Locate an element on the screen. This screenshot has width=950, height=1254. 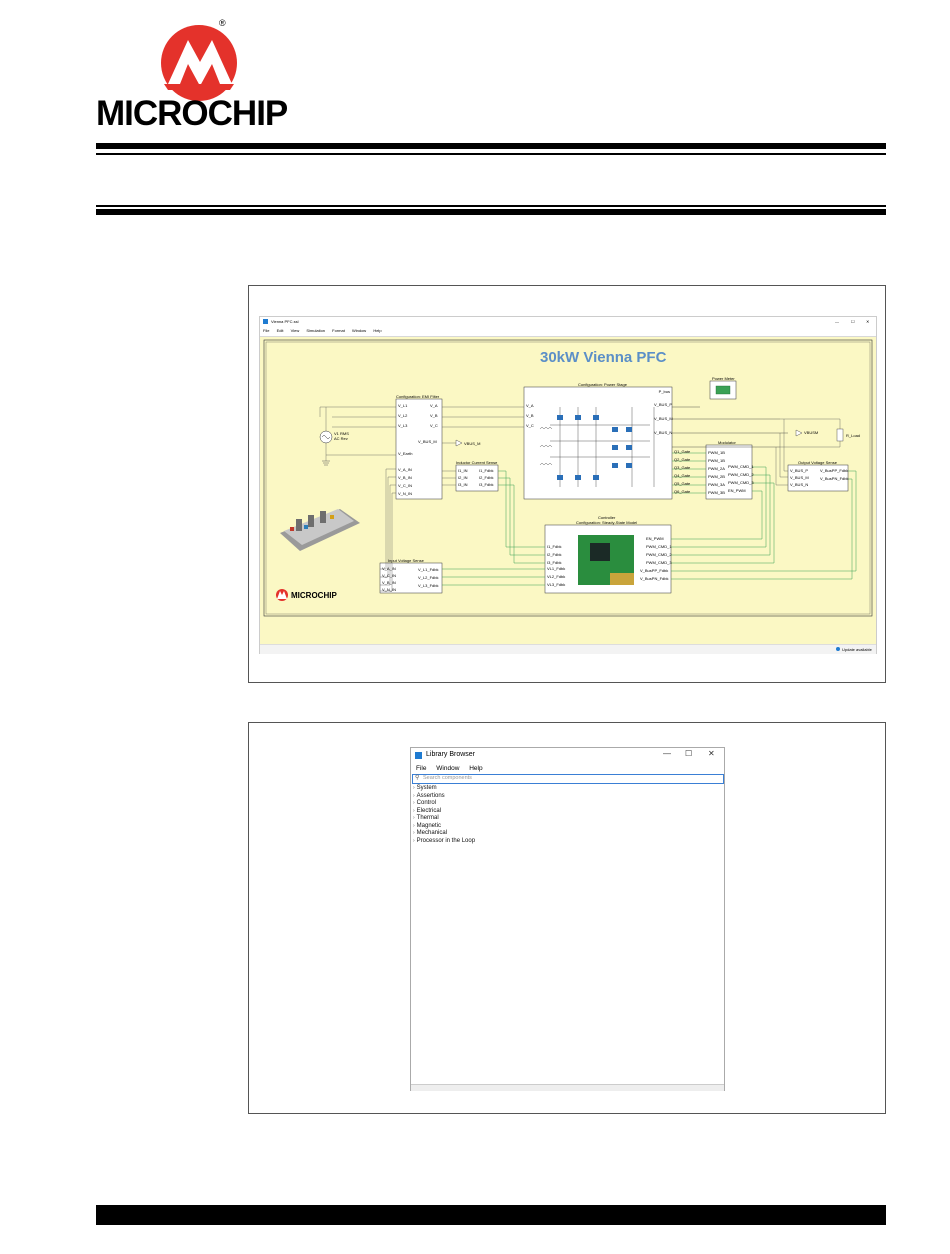
emi-filter-left-ports: V_L1 V_L2 V_L3 V_Earth is located at coordinates (405, 429).